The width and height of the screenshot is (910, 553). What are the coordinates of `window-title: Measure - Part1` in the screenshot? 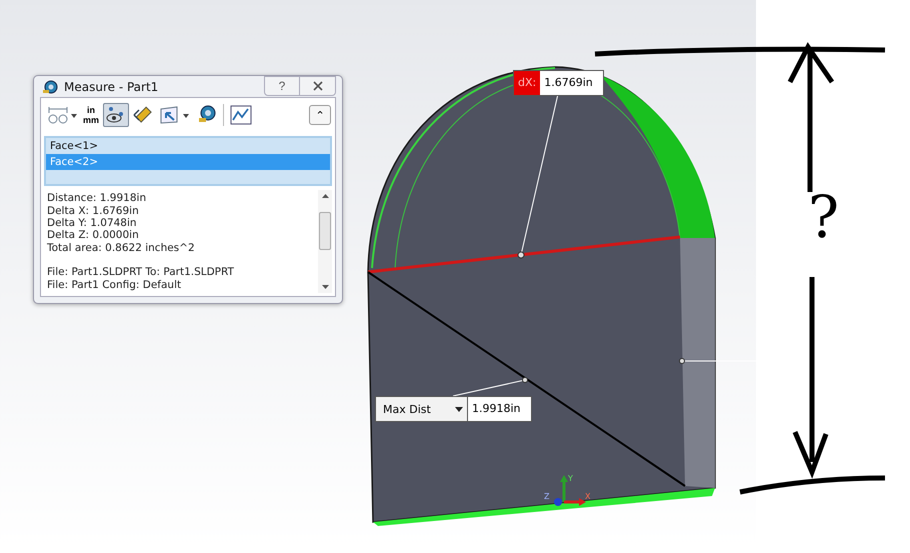 It's located at (111, 87).